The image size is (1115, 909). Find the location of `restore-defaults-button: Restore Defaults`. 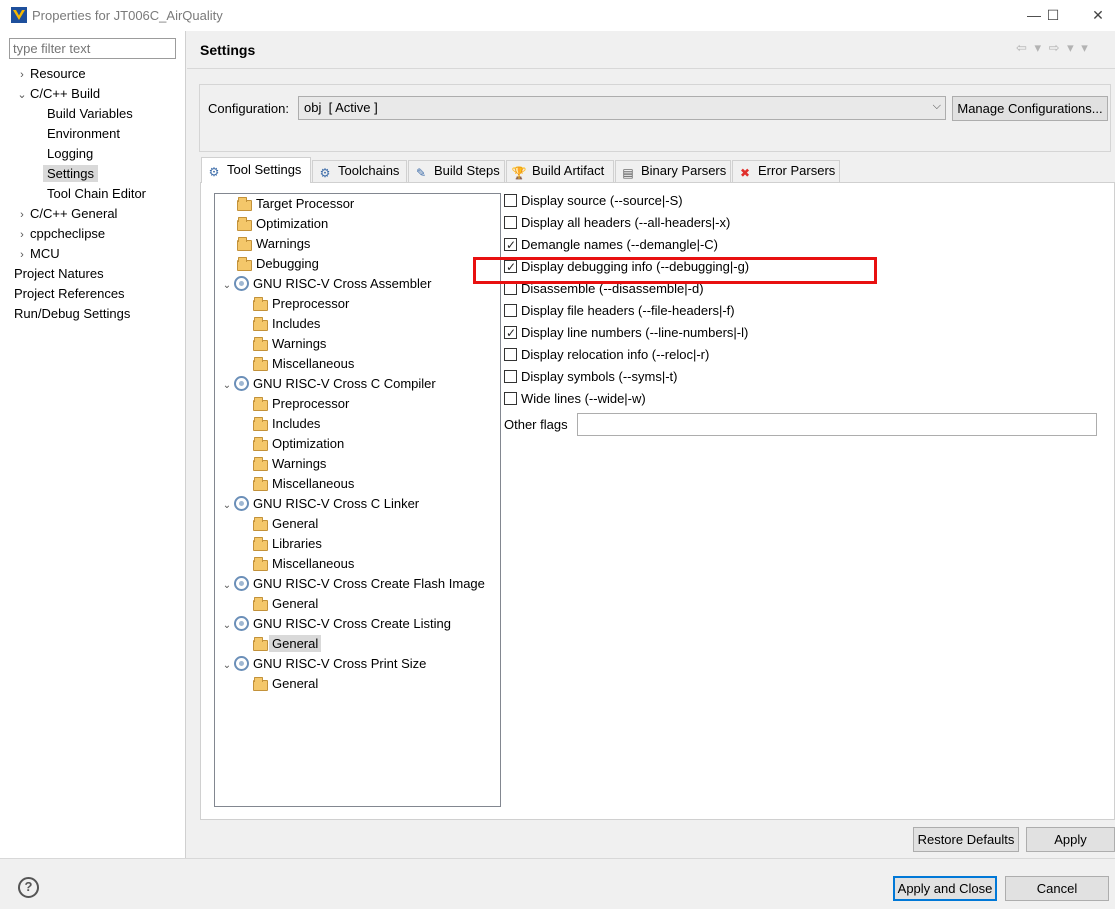

restore-defaults-button: Restore Defaults is located at coordinates (966, 839).